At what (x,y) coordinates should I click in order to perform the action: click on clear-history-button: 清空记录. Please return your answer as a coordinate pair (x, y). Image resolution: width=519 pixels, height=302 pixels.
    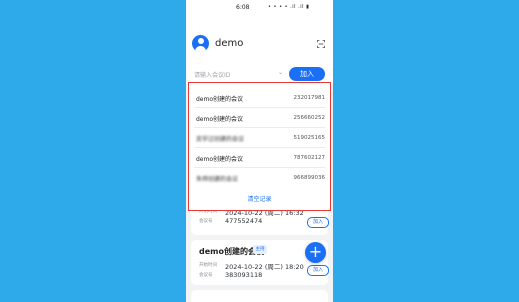
    Looking at the image, I should click on (259, 200).